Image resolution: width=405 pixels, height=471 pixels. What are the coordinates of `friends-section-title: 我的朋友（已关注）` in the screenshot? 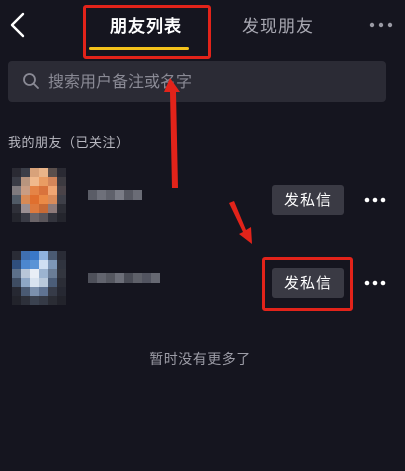 It's located at (69, 143).